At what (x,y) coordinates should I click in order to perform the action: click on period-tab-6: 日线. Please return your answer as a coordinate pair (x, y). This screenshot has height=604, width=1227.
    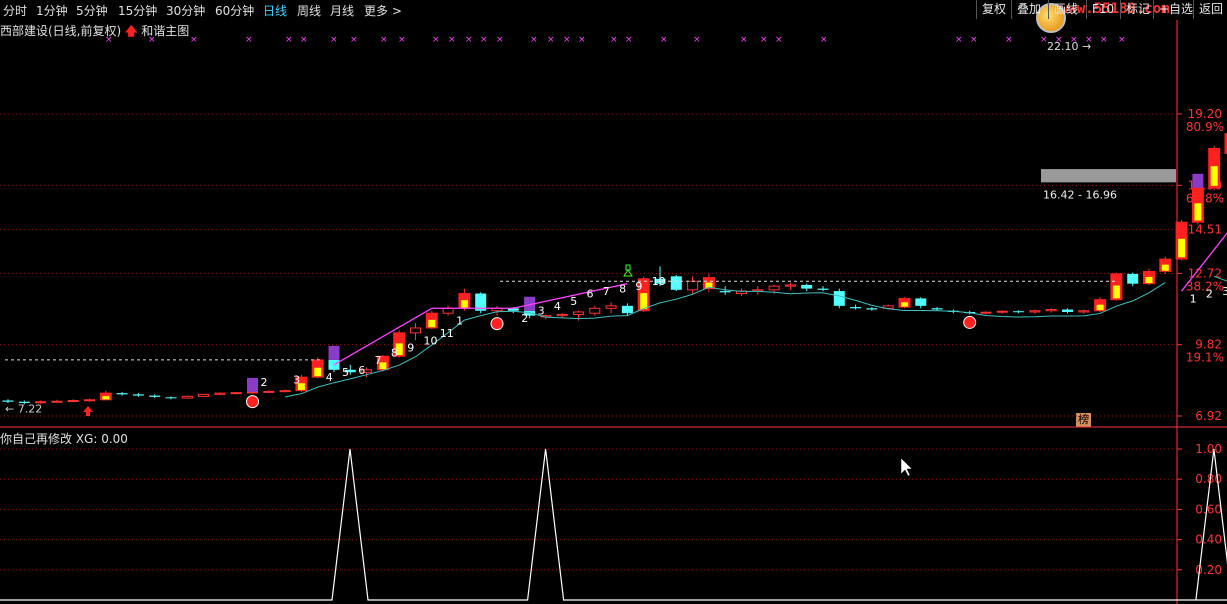
    Looking at the image, I should click on (275, 10).